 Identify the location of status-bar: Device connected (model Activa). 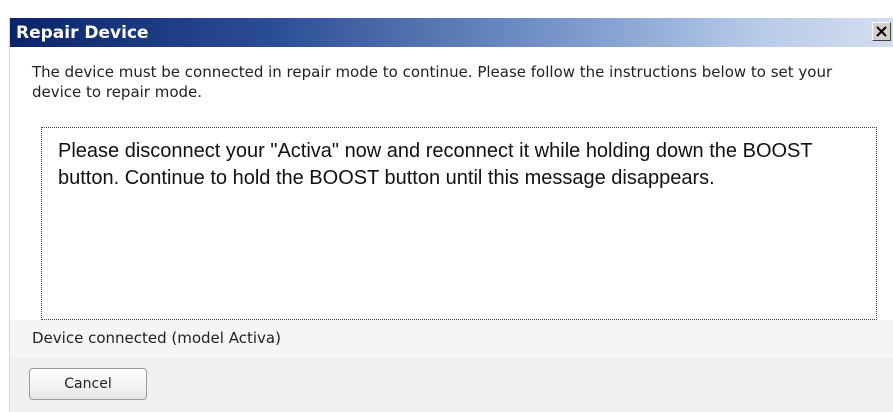
(451, 339).